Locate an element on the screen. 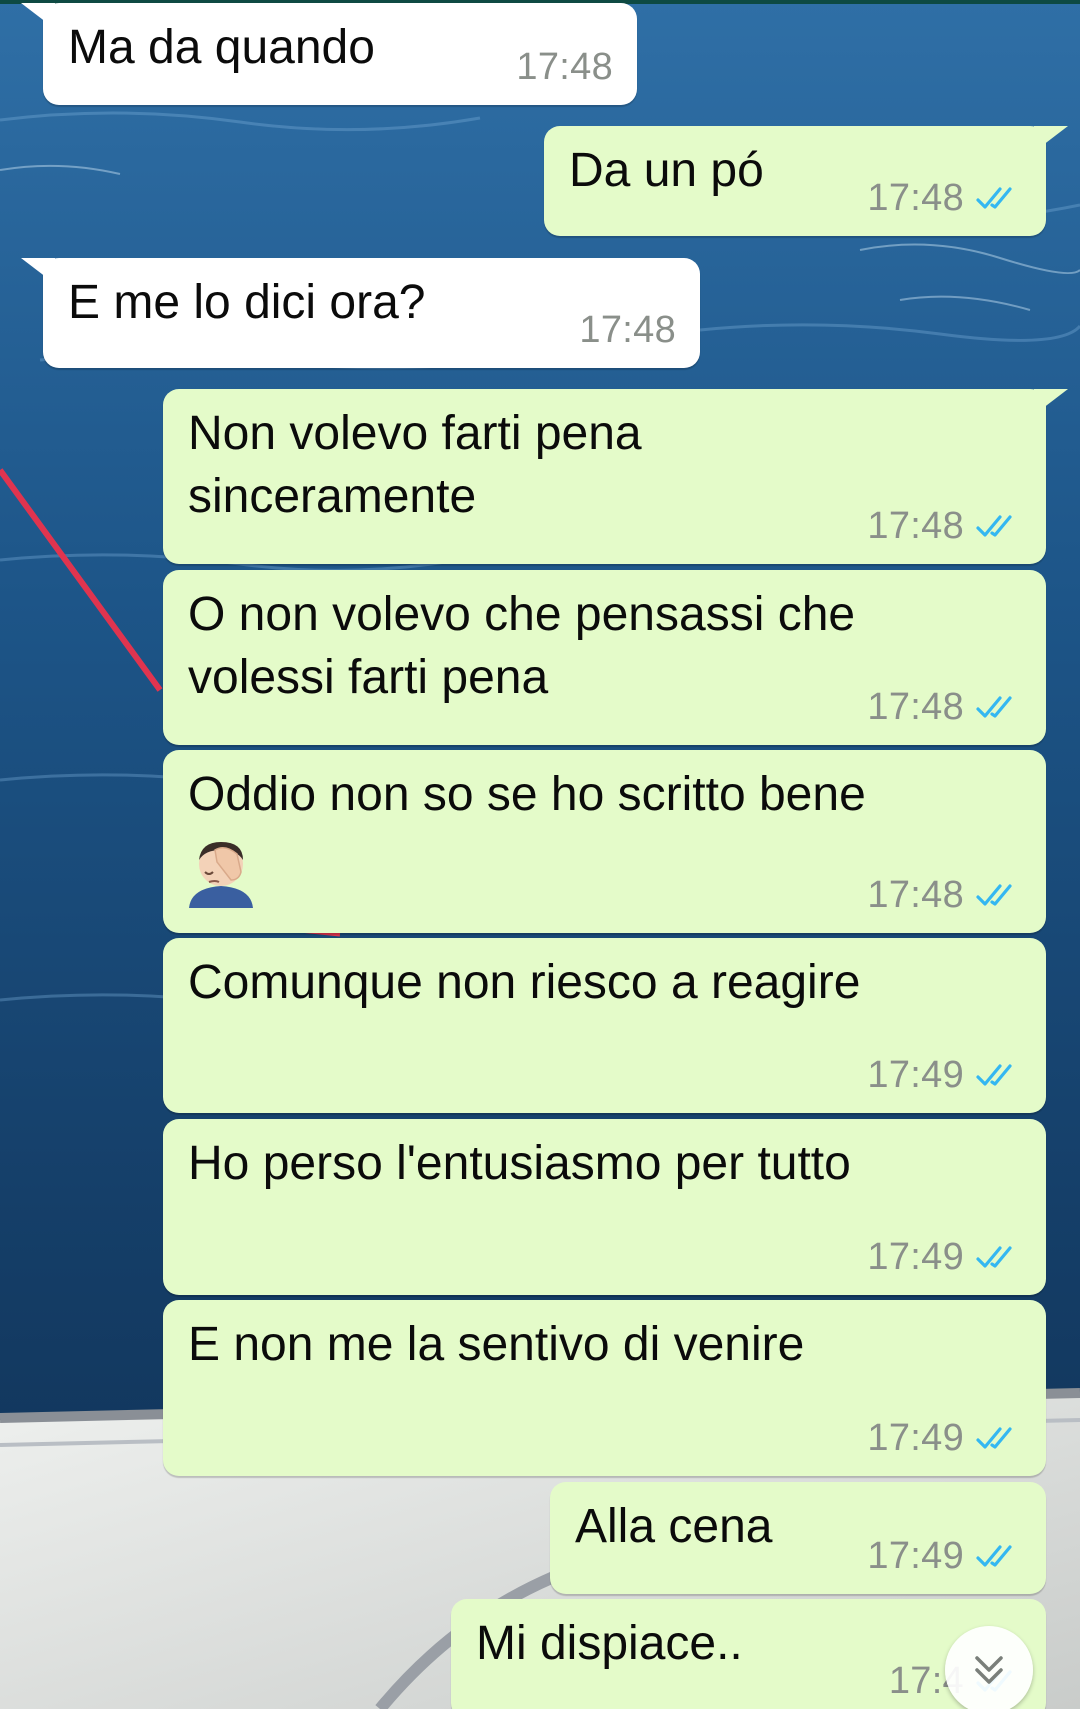 This screenshot has width=1080, height=1709. outgoing-message-bubble: Ho perso l'entusiasmo per tutto 17:49 is located at coordinates (604, 1207).